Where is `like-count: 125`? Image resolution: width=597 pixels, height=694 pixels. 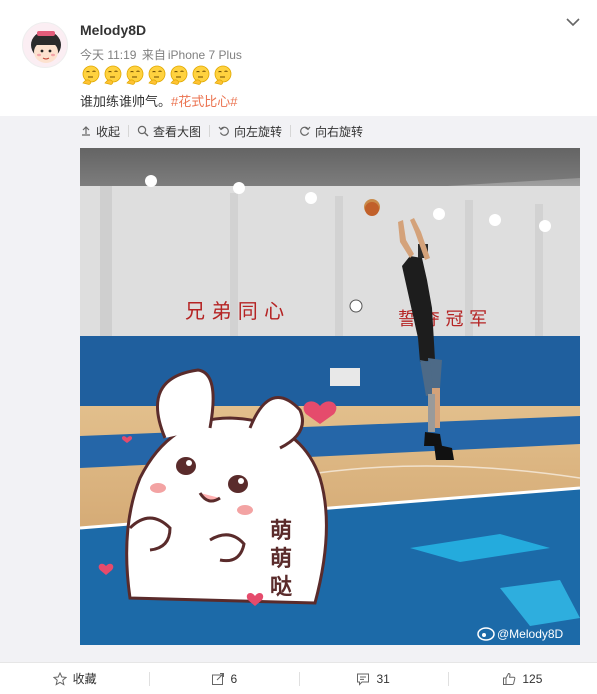
like-count: 125 is located at coordinates (532, 678).